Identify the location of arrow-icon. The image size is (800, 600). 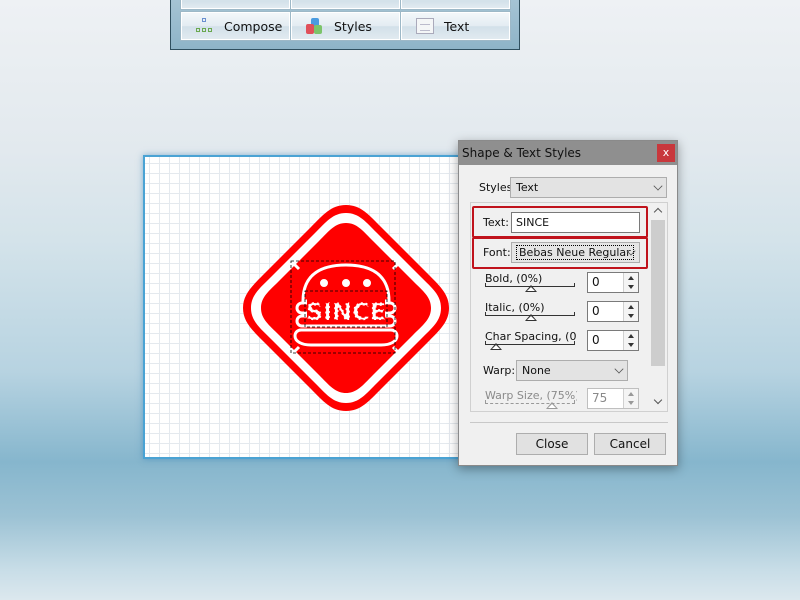
(205, 4).